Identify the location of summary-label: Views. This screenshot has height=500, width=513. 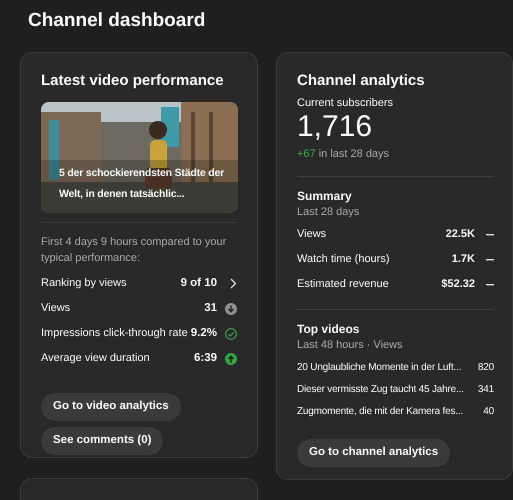
(312, 234).